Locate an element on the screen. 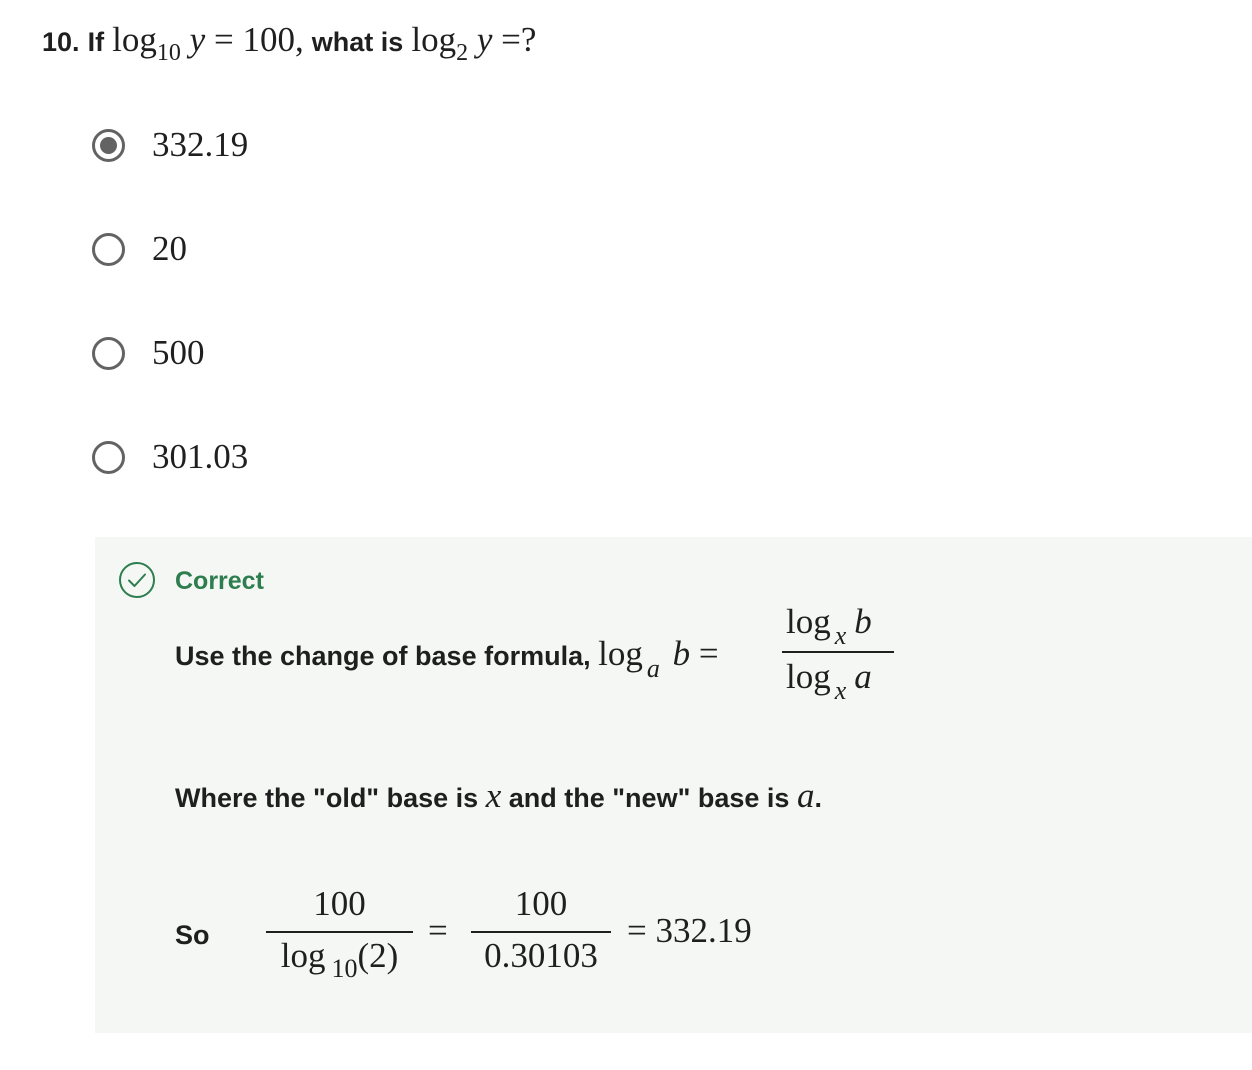 Image resolution: width=1252 pixels, height=1070 pixels. option-20: 20 is located at coordinates (139, 249).